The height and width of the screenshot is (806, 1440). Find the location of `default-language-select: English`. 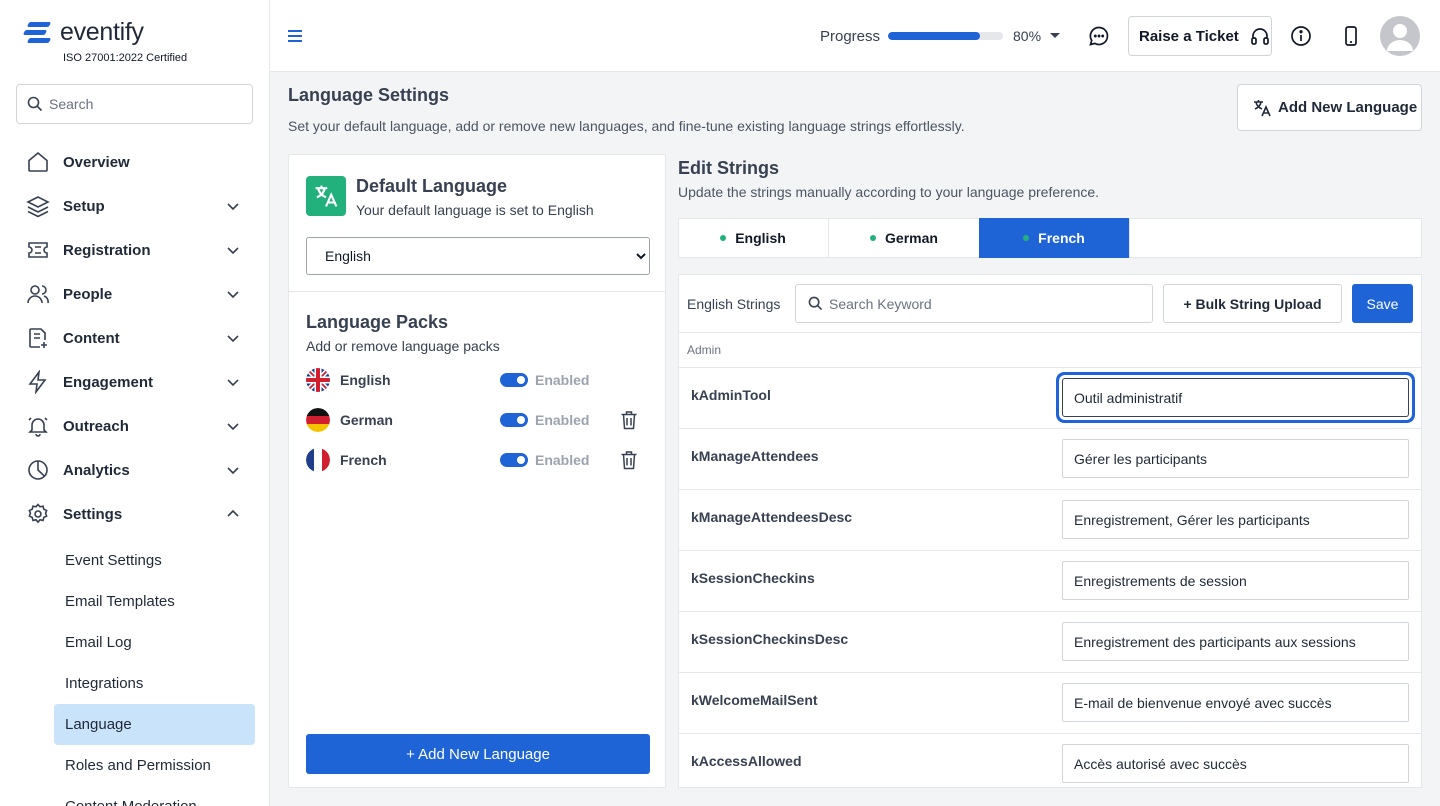

default-language-select: English is located at coordinates (478, 256).